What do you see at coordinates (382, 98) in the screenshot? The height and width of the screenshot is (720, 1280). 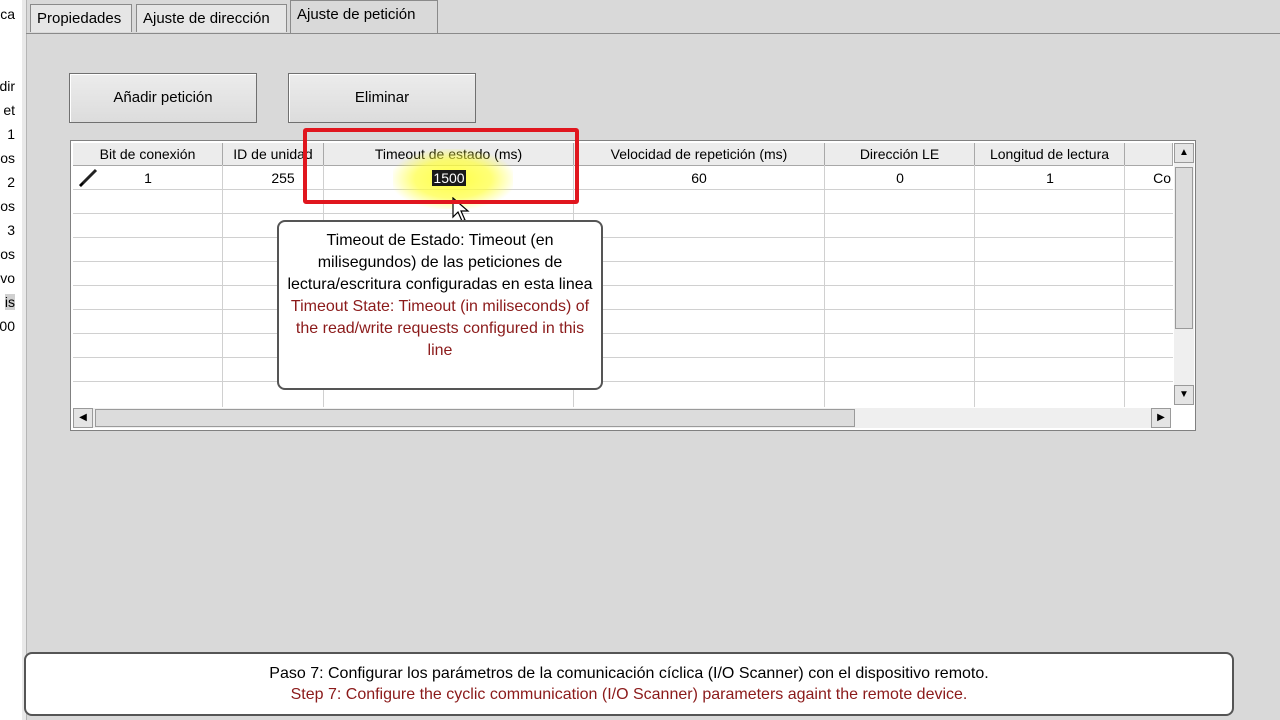 I see `delete-button: Eliminar` at bounding box center [382, 98].